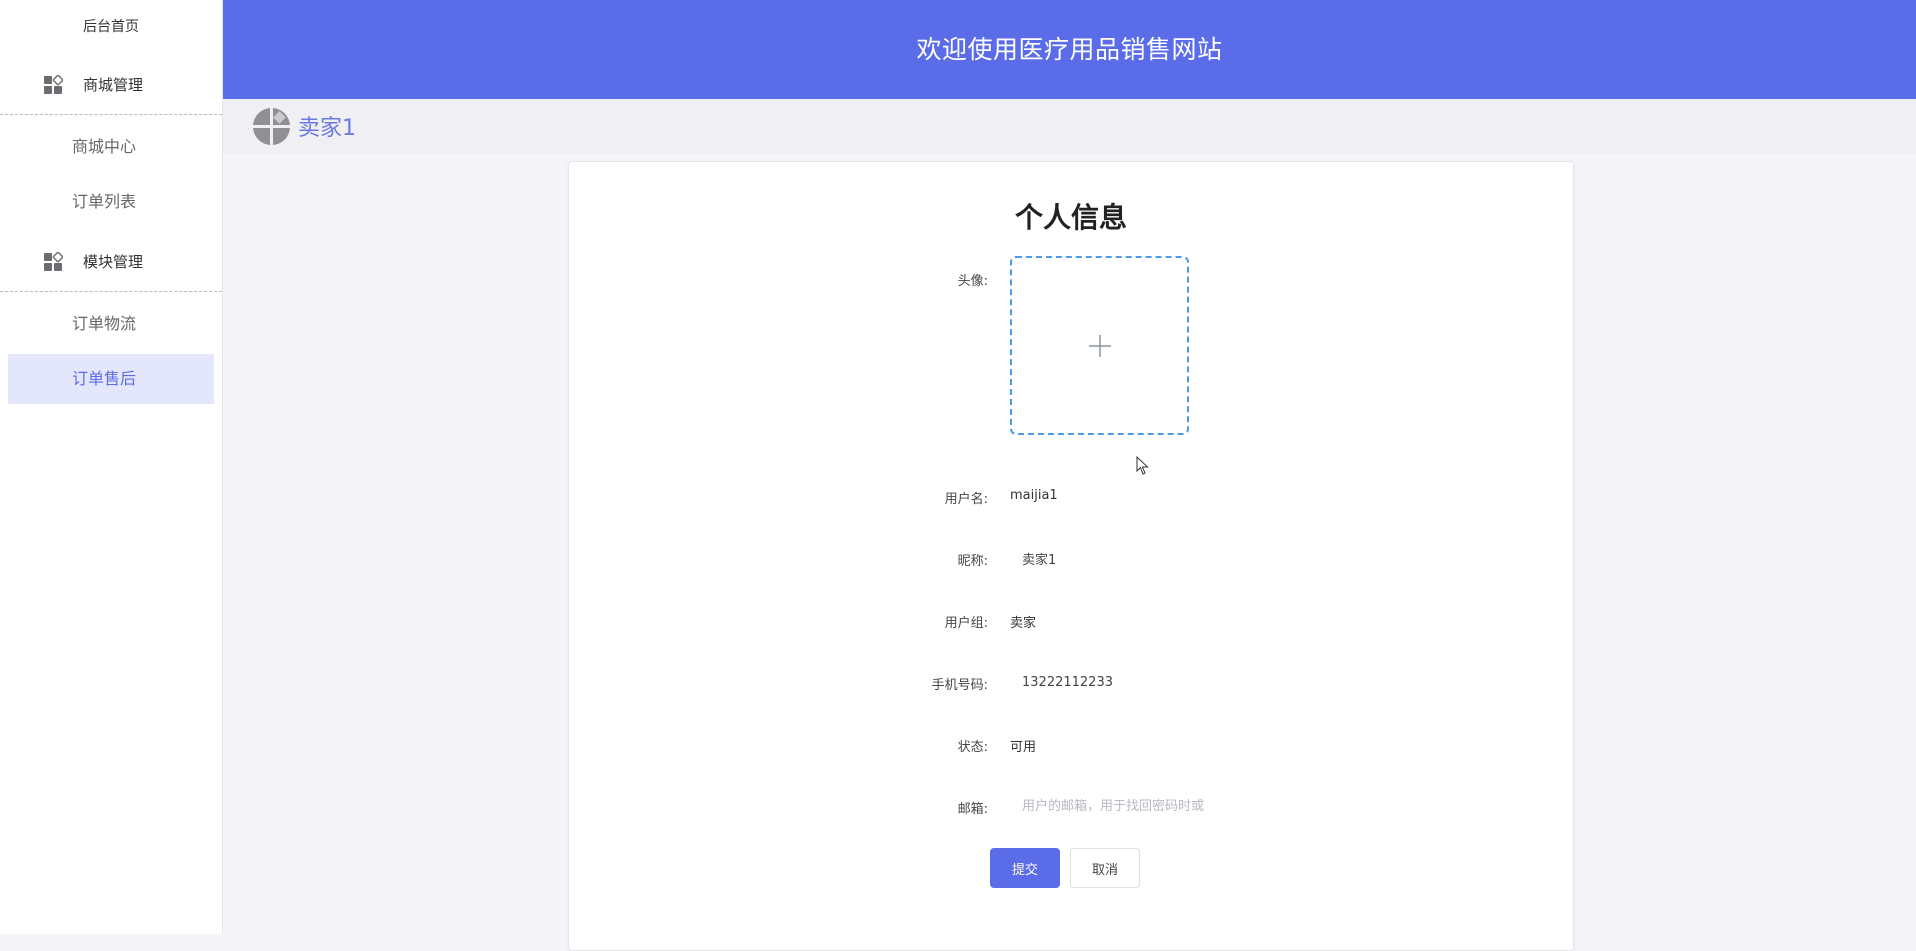 The height and width of the screenshot is (951, 1916). I want to click on sidebar-item-order-logistics: 订单物流, so click(111, 324).